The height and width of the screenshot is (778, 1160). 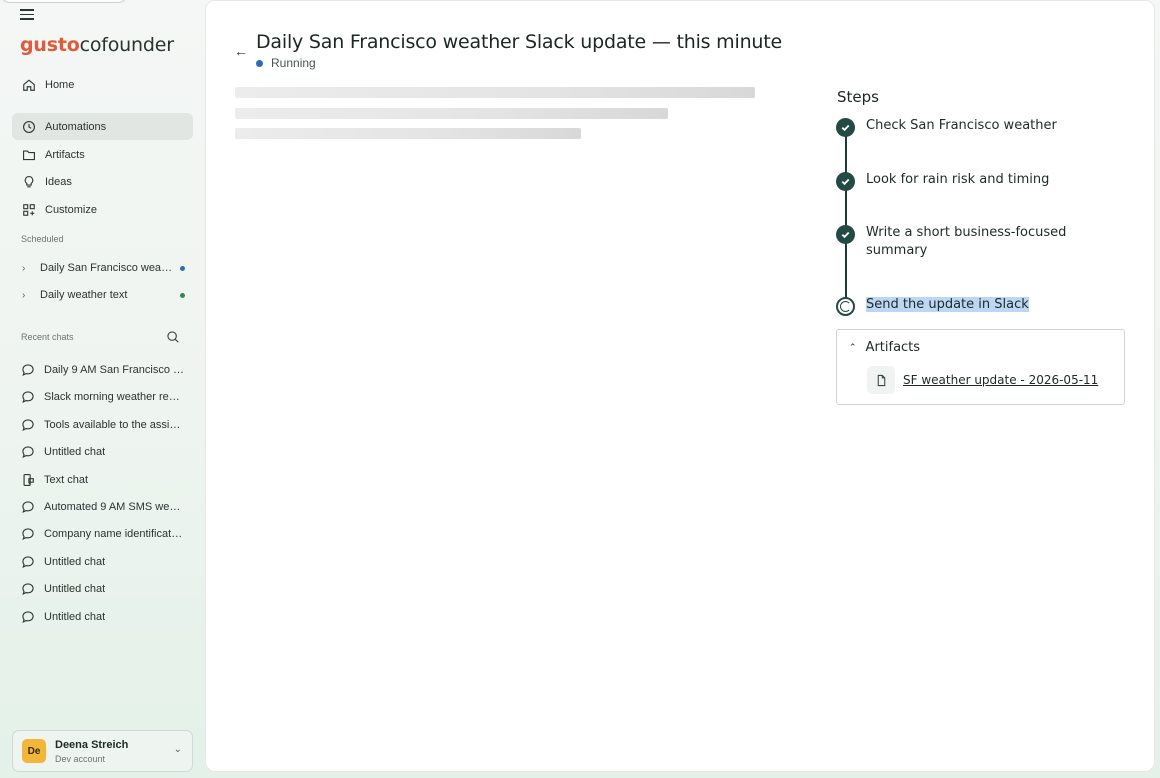 What do you see at coordinates (881, 380) in the screenshot?
I see `document-icon` at bounding box center [881, 380].